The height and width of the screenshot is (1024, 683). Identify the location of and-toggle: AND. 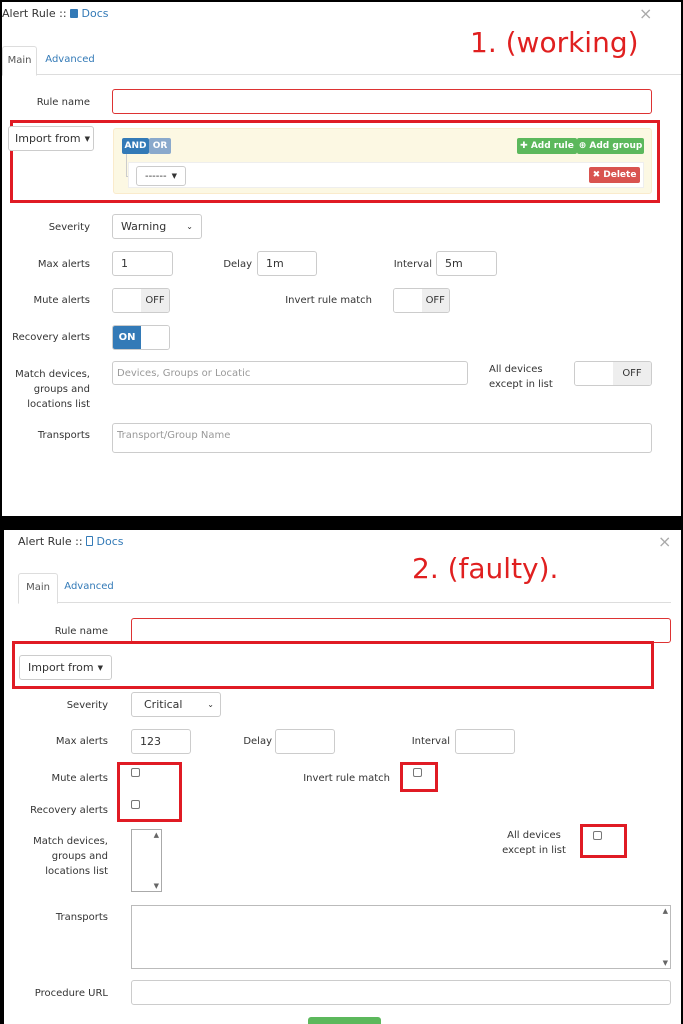
(135, 146).